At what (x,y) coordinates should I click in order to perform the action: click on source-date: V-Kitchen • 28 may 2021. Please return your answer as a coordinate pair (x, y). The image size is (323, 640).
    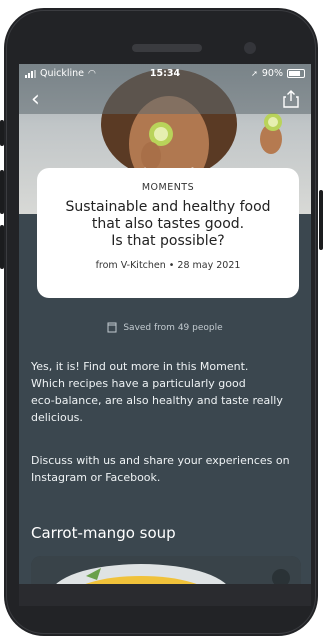
    Looking at the image, I should click on (180, 265).